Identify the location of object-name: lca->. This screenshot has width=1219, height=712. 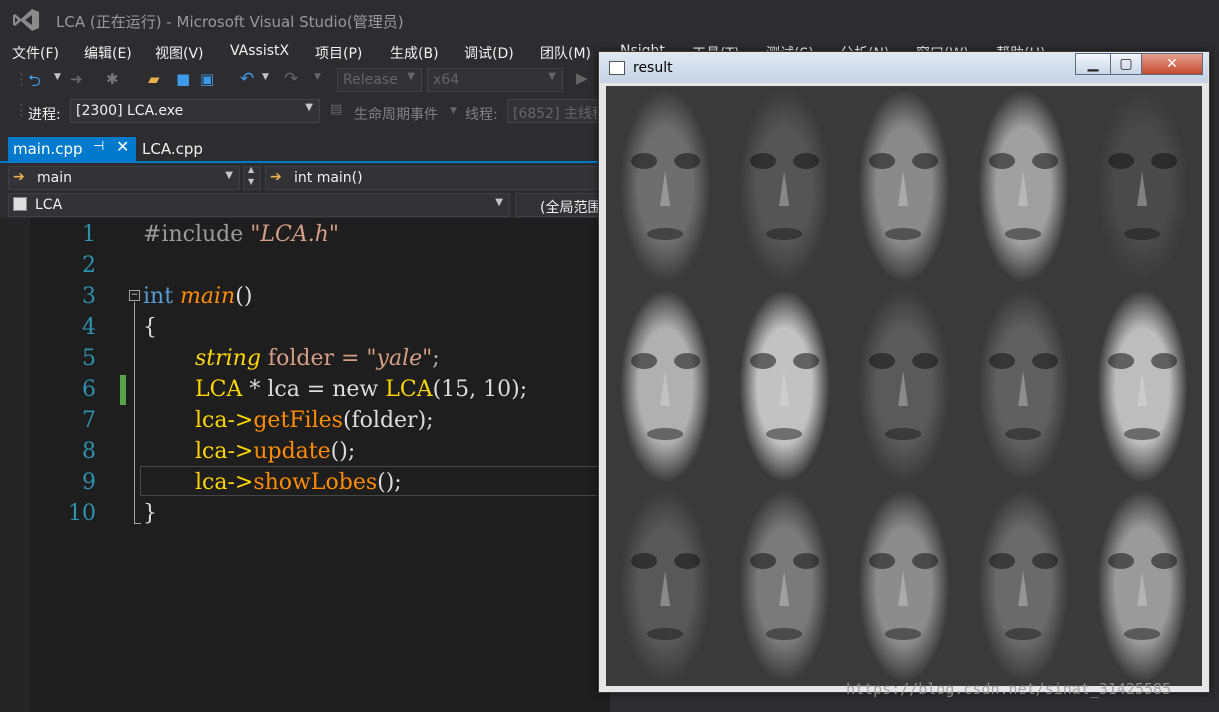
(224, 420).